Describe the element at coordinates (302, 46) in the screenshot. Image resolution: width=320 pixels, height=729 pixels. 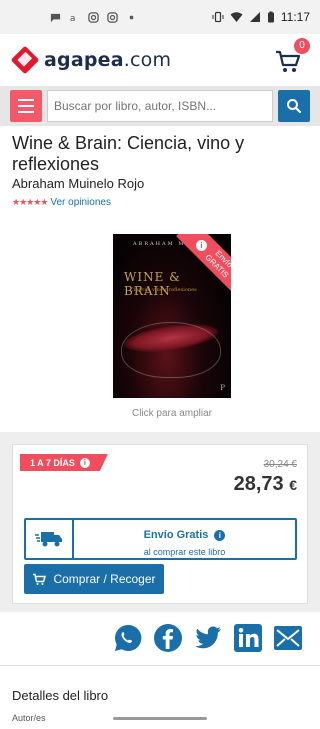
I see `cart-count-badge: 0` at that location.